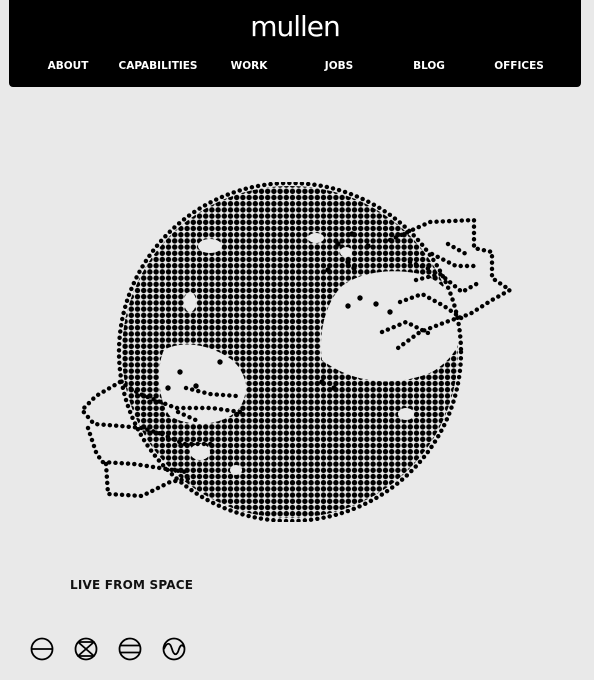 This screenshot has width=594, height=680. I want to click on nav-item-jobs: JOBS, so click(339, 66).